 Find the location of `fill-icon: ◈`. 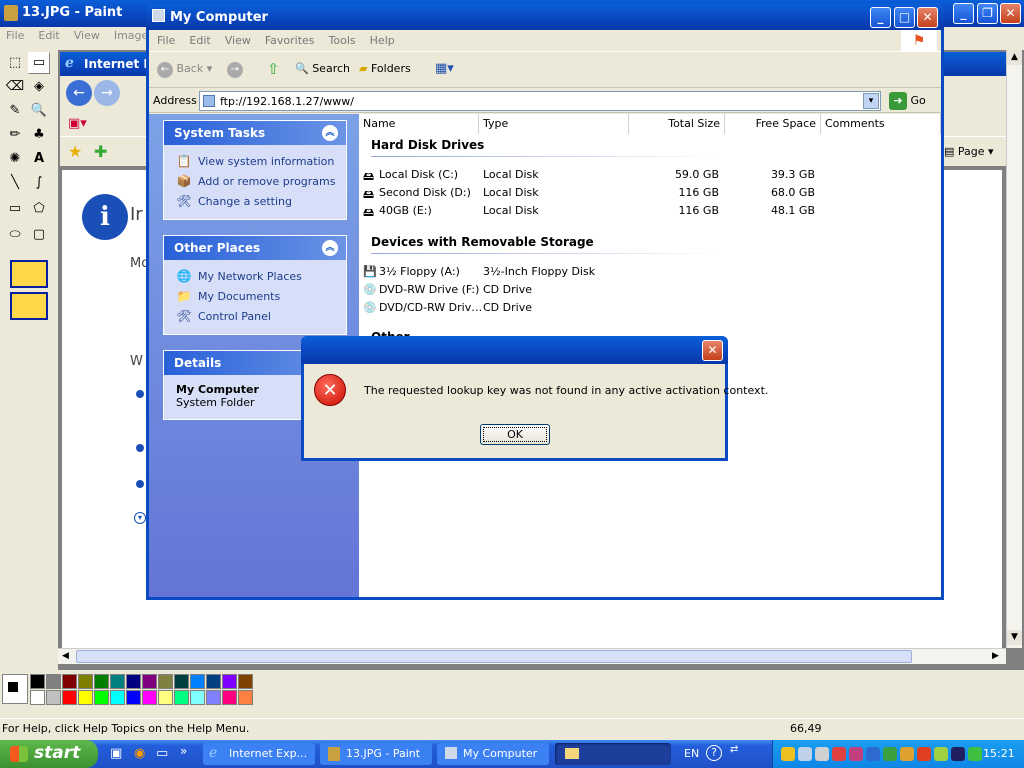

fill-icon: ◈ is located at coordinates (39, 87).